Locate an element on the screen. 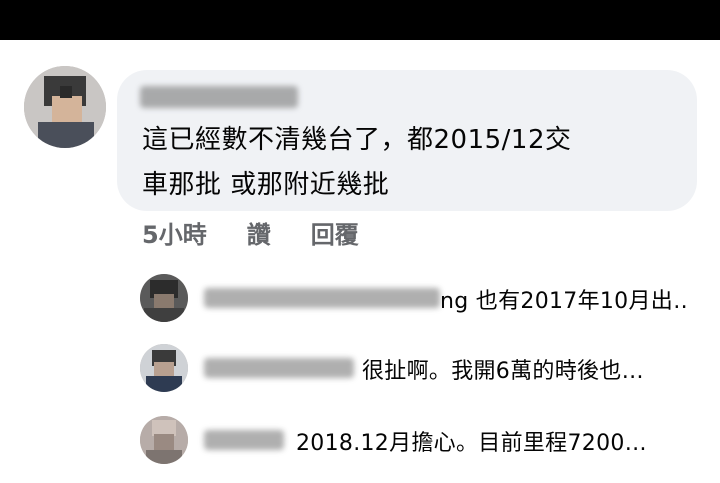 This screenshot has height=483, width=720. commenter-avatar is located at coordinates (65, 107).